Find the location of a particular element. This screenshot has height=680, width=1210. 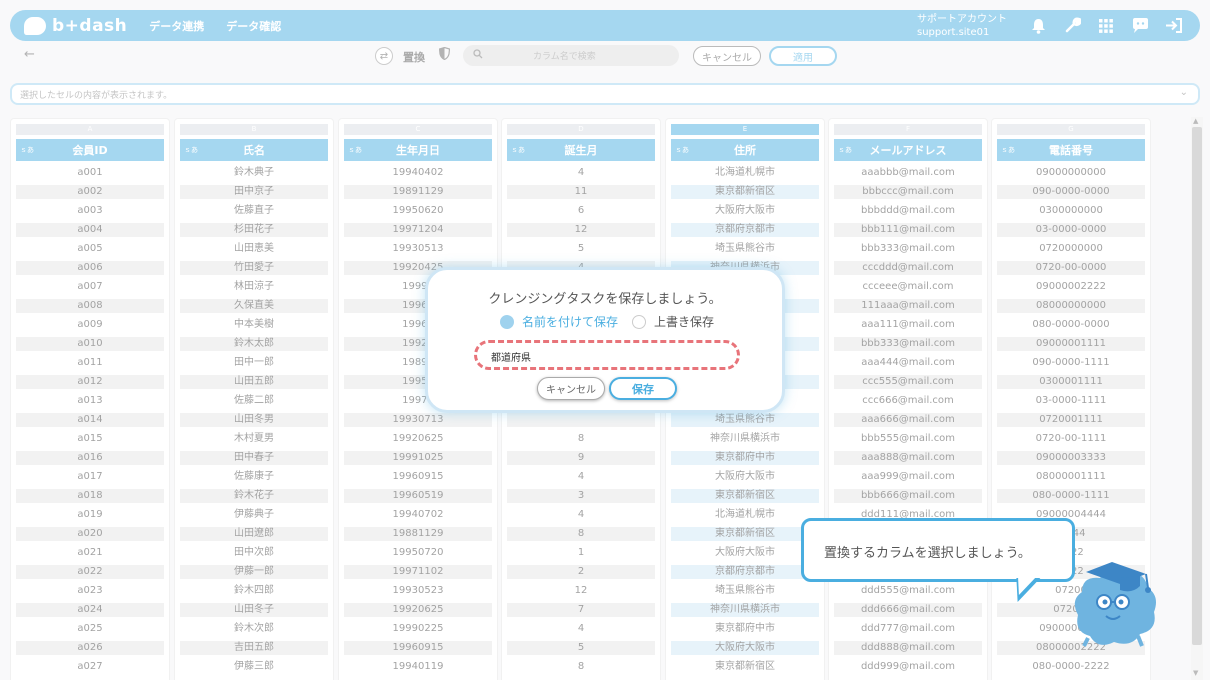

bell-icon is located at coordinates (1038, 26).